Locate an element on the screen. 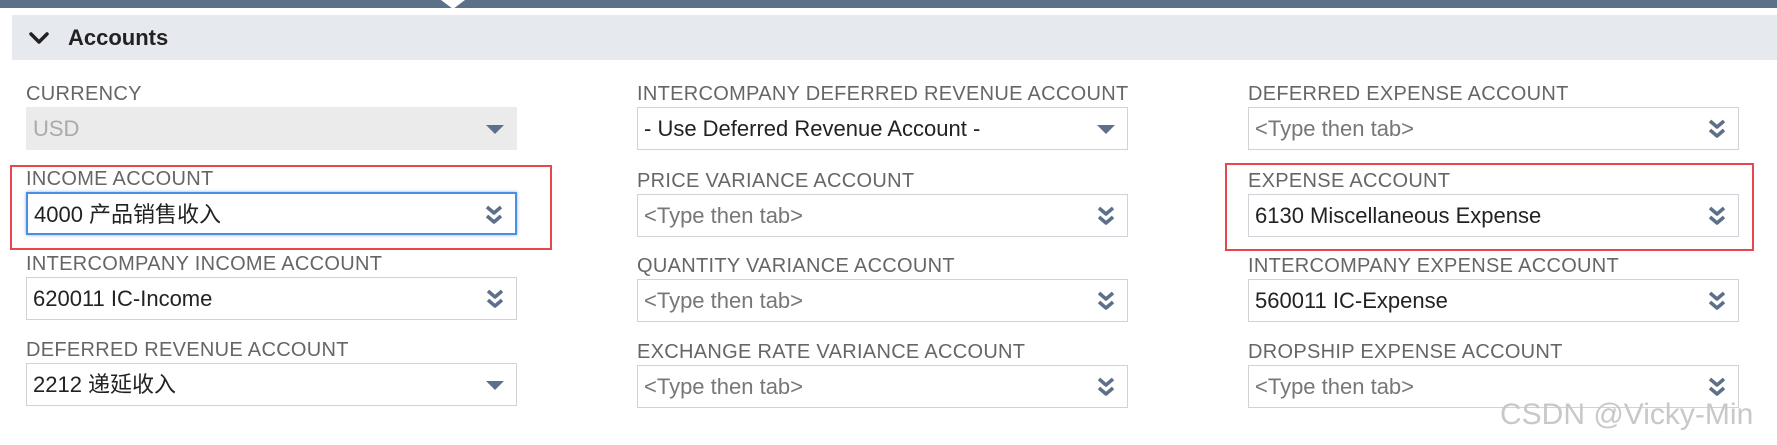 This screenshot has width=1777, height=445. intercompany-income-account-value: 620011 IC-Income is located at coordinates (123, 298).